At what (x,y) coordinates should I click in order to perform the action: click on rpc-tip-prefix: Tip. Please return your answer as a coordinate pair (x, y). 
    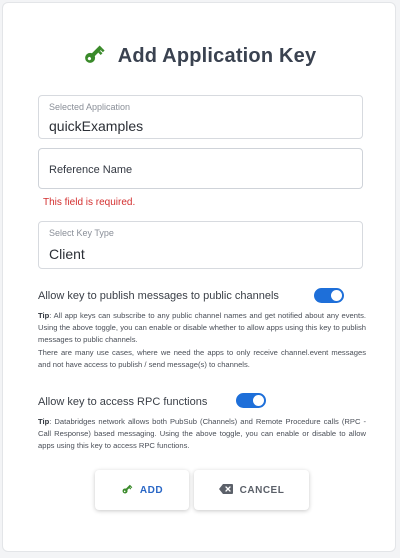
    Looking at the image, I should click on (44, 421).